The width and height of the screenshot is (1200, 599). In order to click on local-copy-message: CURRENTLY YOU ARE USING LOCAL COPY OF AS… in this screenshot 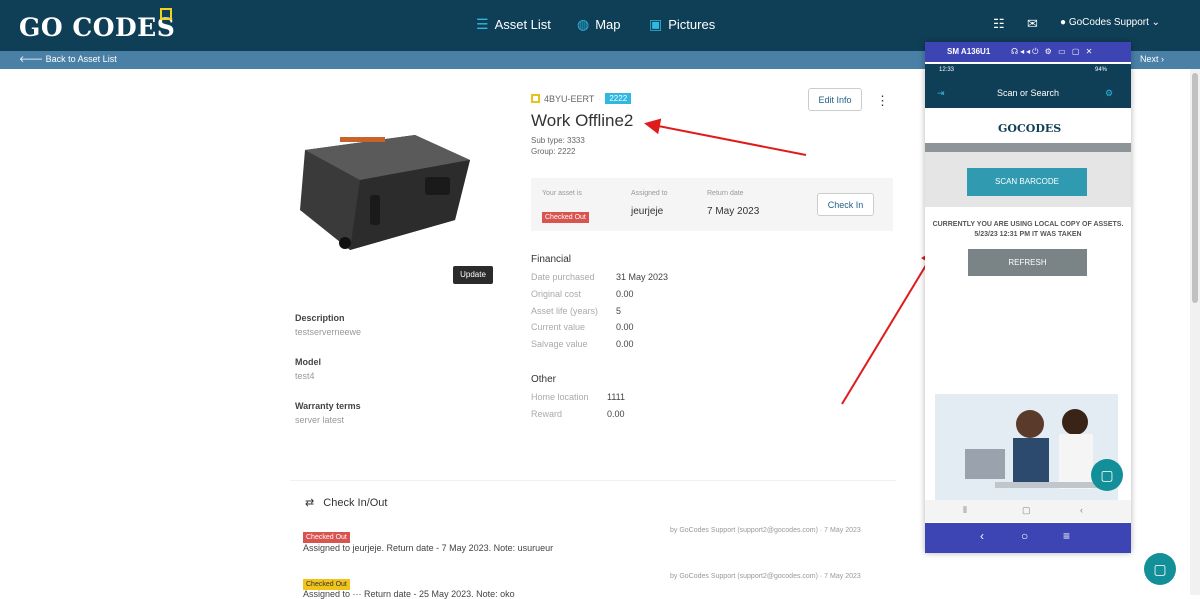, I will do `click(1028, 229)`.